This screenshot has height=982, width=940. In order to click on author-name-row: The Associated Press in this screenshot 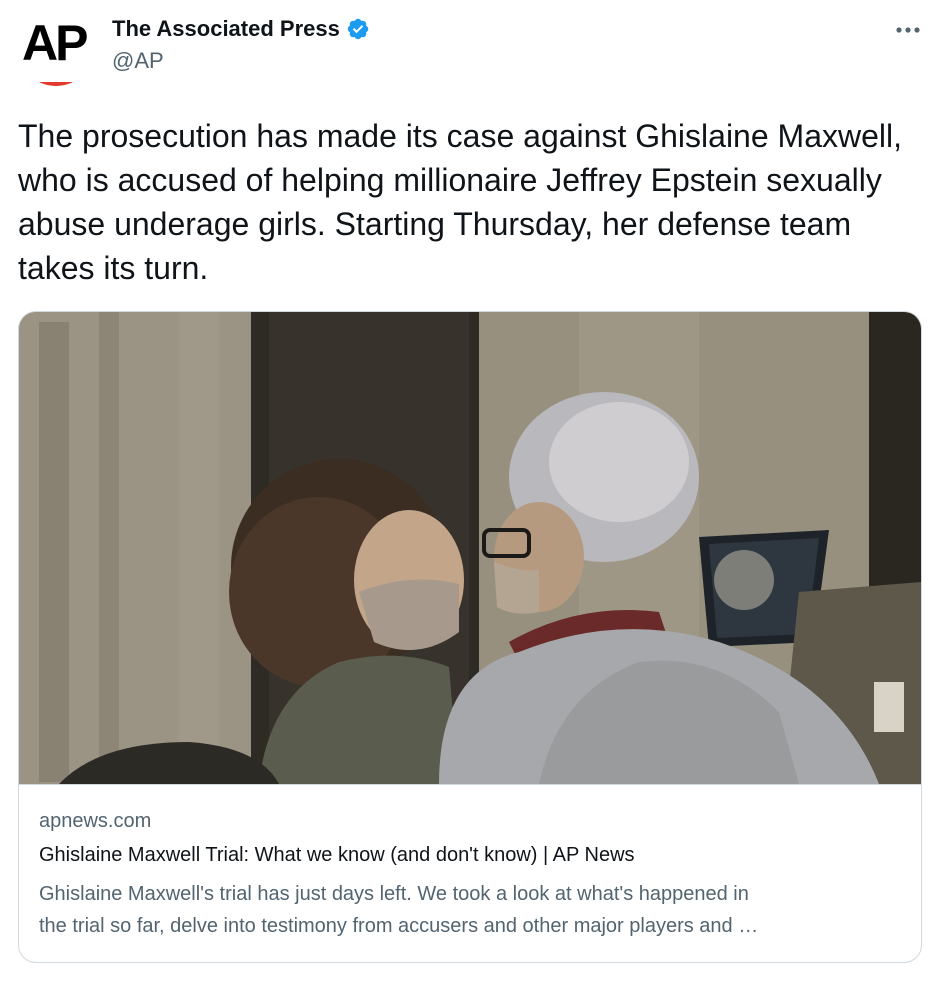, I will do `click(241, 29)`.